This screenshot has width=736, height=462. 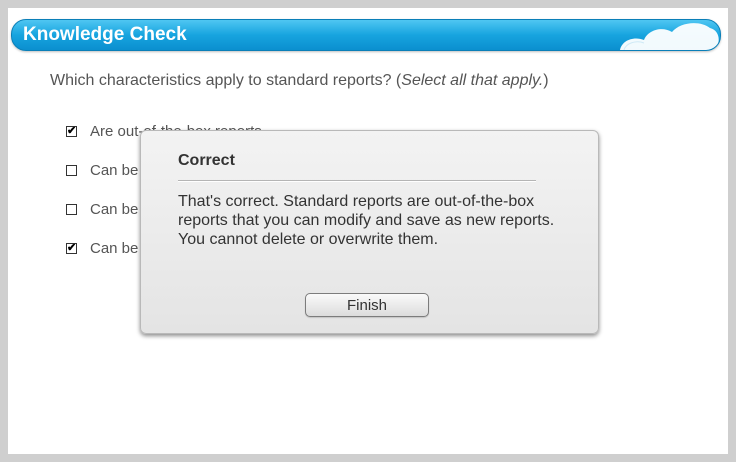 I want to click on option-2: Can be, so click(x=102, y=170).